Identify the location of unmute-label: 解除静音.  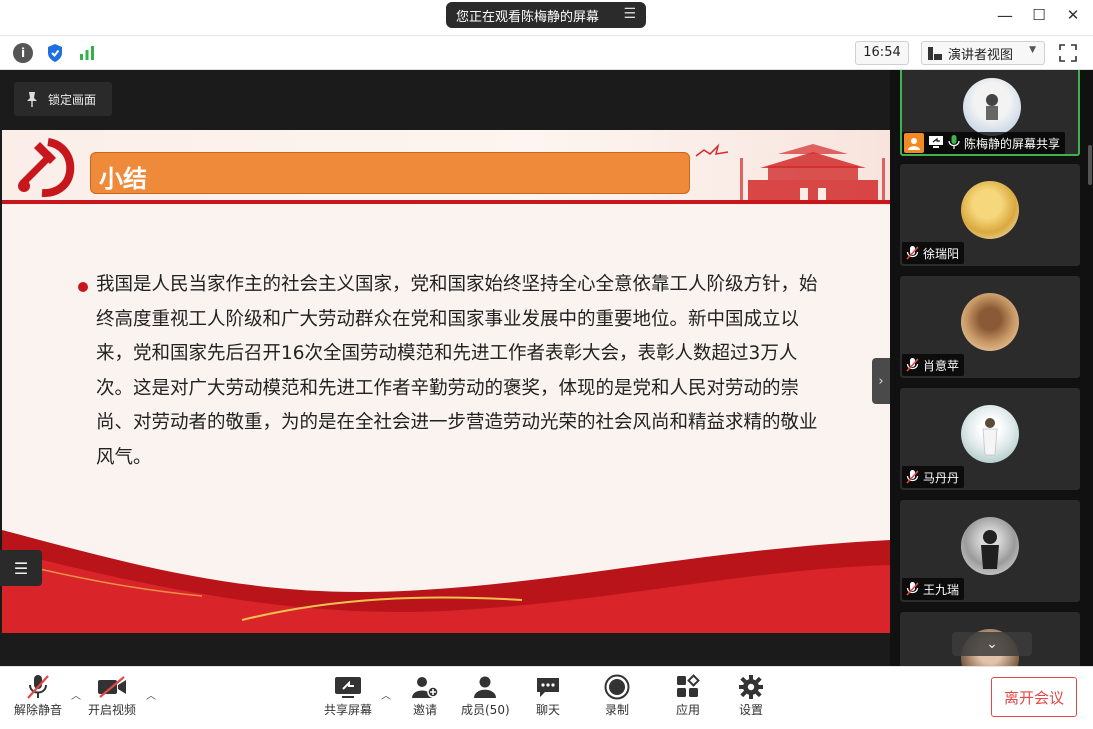
(38, 710).